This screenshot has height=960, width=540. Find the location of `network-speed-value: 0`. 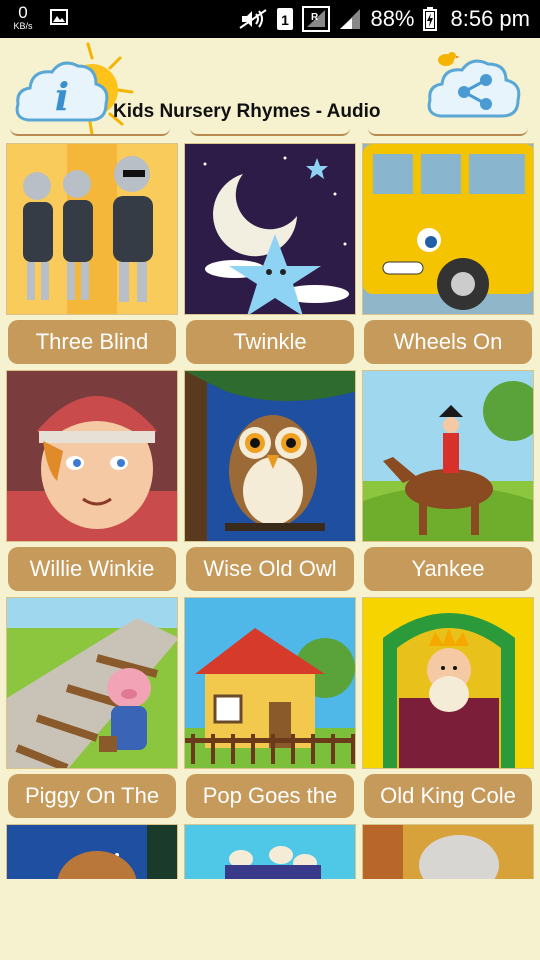

network-speed-value: 0 is located at coordinates (23, 12).